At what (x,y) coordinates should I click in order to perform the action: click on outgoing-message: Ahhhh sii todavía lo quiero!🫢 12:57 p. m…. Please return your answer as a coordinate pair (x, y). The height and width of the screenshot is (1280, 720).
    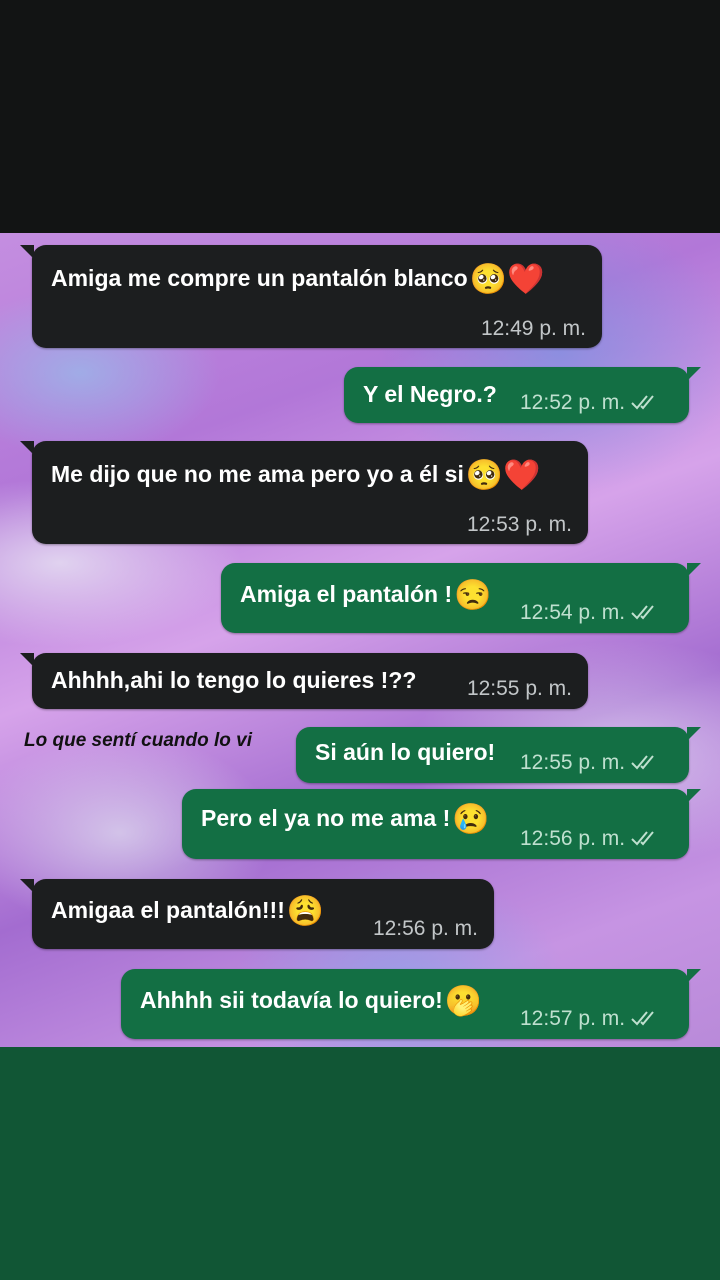
    Looking at the image, I should click on (411, 1004).